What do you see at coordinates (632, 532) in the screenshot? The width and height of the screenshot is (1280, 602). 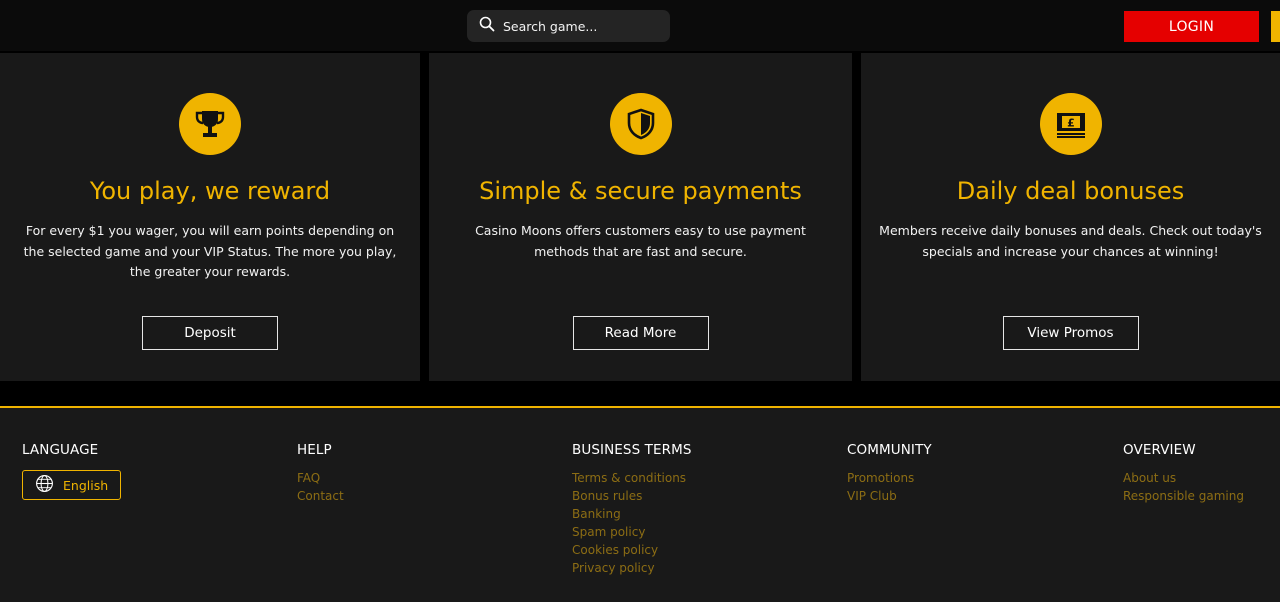 I see `footer-link-spam-policy: Spam policy` at bounding box center [632, 532].